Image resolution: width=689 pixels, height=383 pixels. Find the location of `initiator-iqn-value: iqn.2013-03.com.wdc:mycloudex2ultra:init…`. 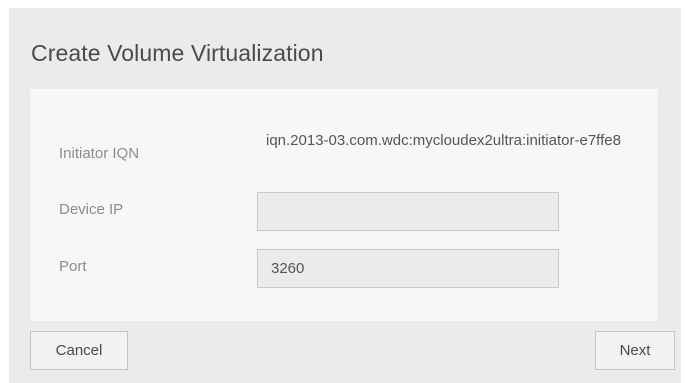

initiator-iqn-value: iqn.2013-03.com.wdc:mycloudex2ultra:init… is located at coordinates (443, 140).